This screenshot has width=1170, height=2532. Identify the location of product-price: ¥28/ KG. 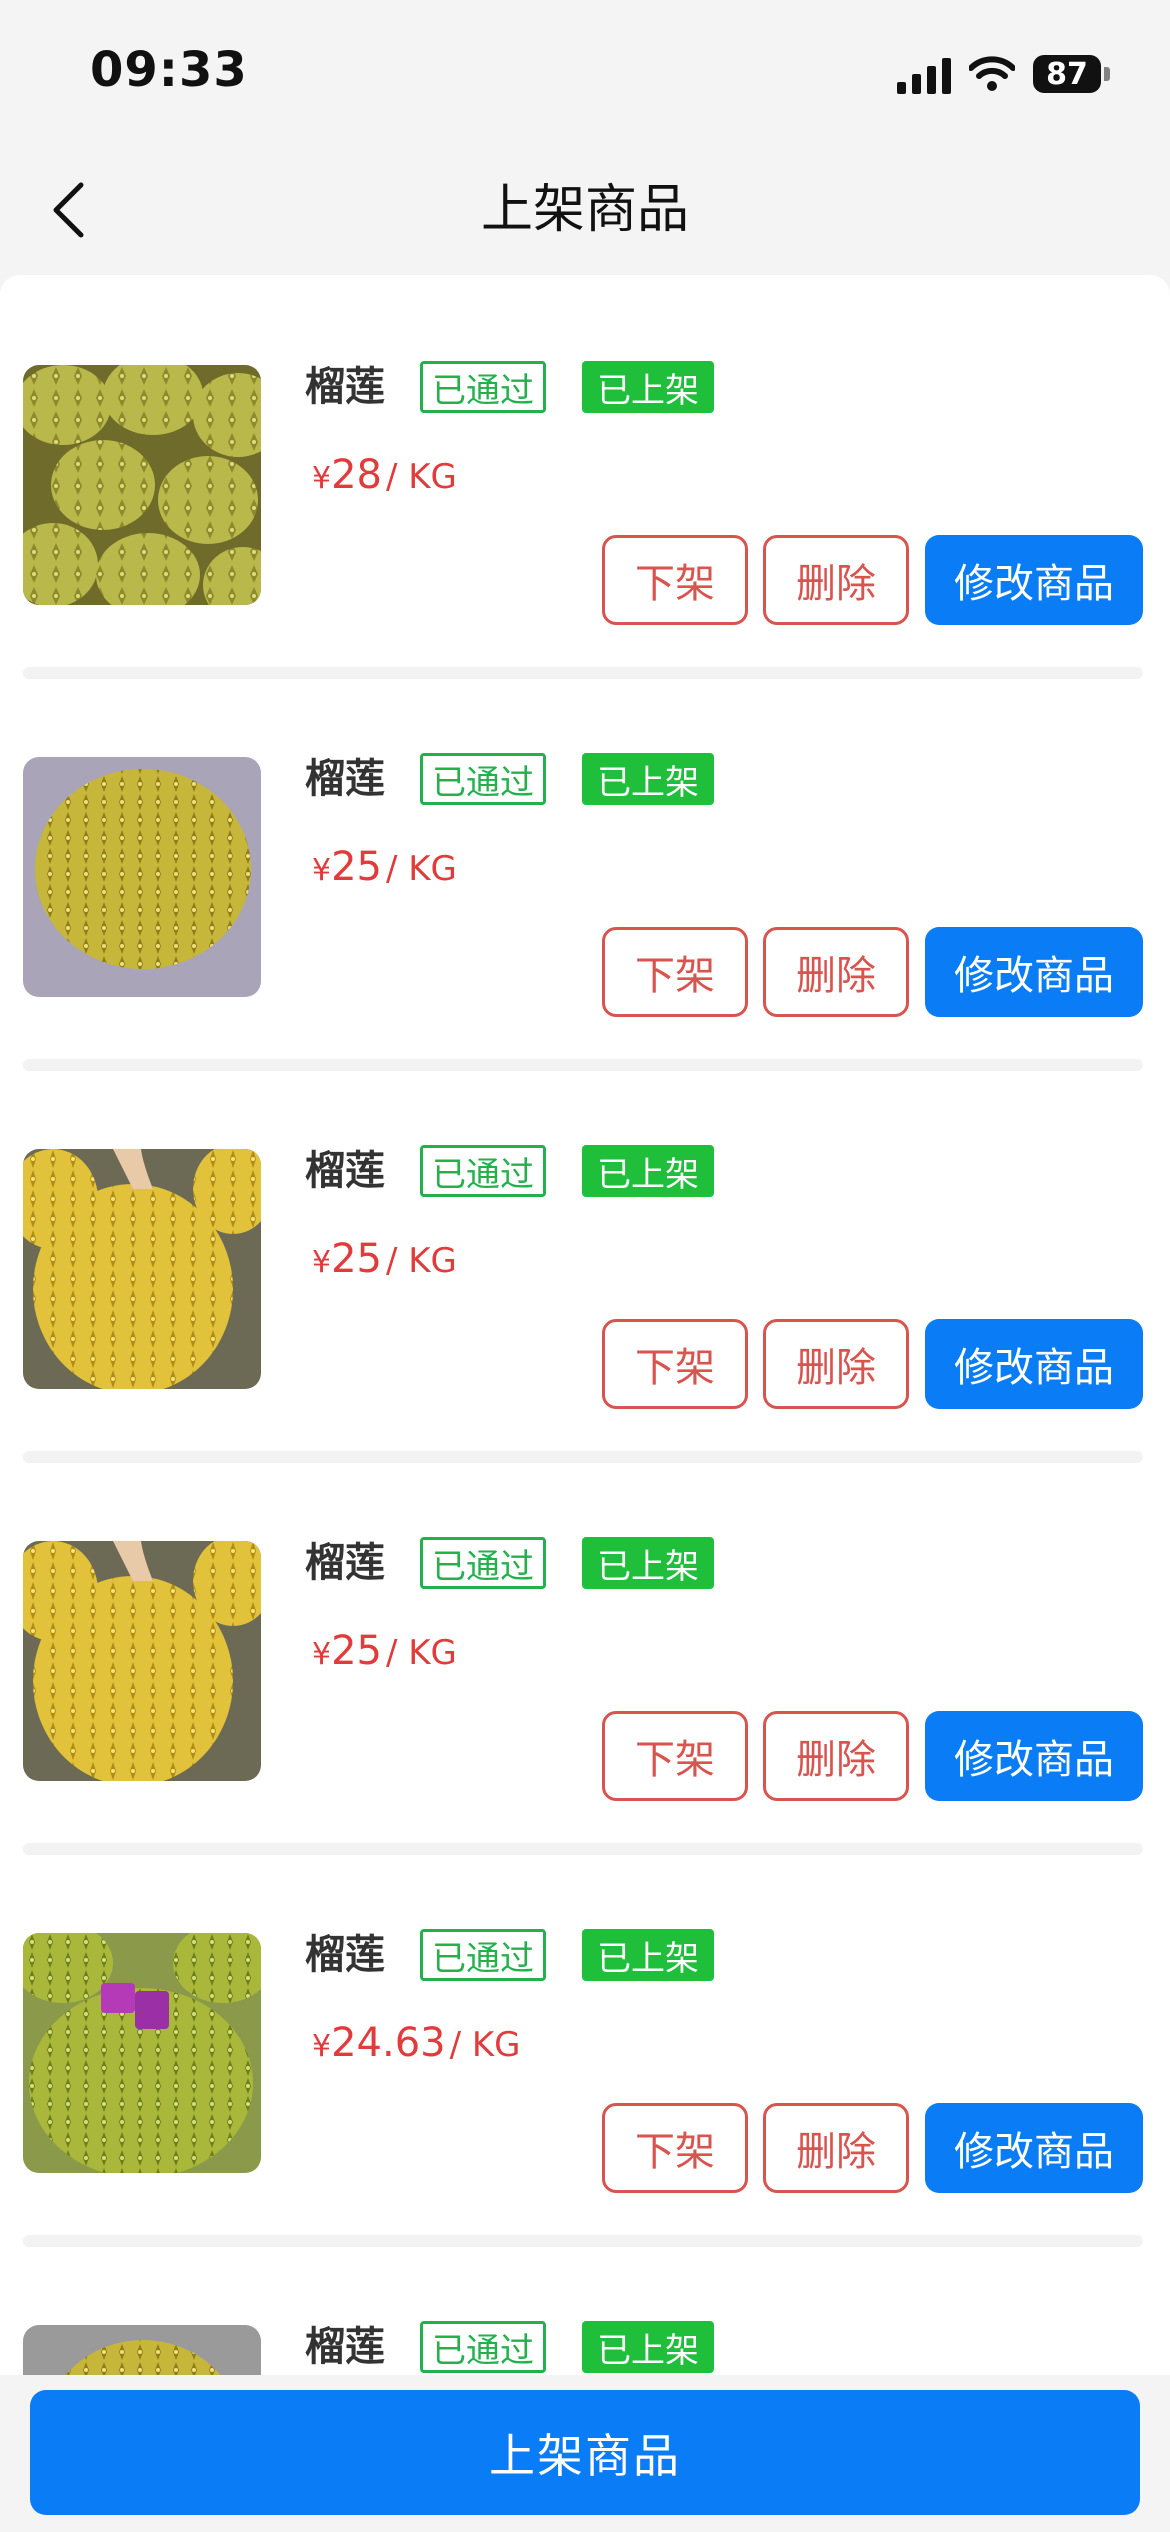
(384, 479).